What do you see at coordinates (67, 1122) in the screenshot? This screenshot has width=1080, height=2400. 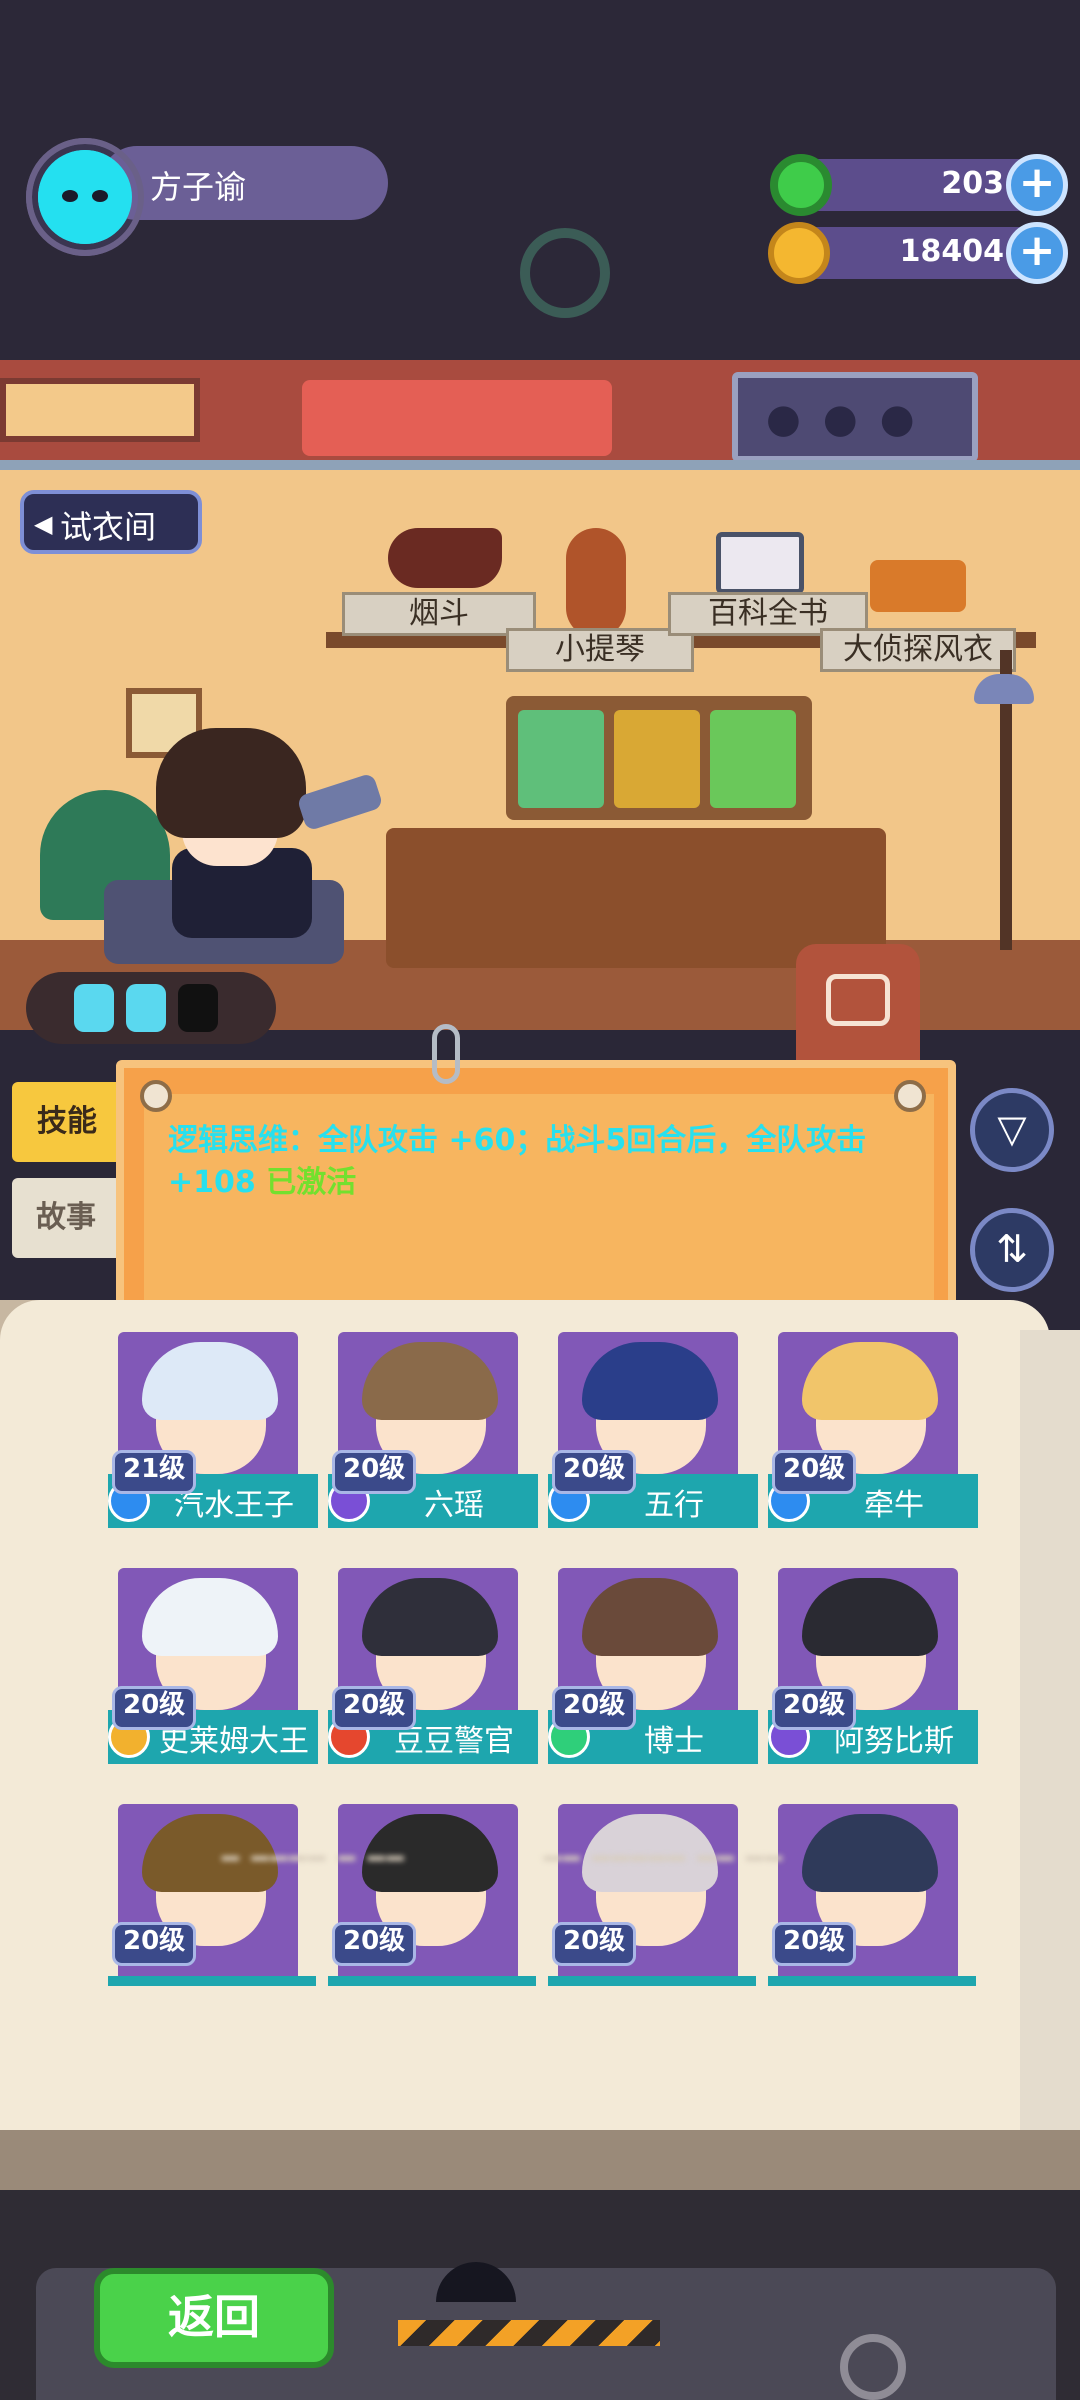 I see `tab-skill: 技能` at bounding box center [67, 1122].